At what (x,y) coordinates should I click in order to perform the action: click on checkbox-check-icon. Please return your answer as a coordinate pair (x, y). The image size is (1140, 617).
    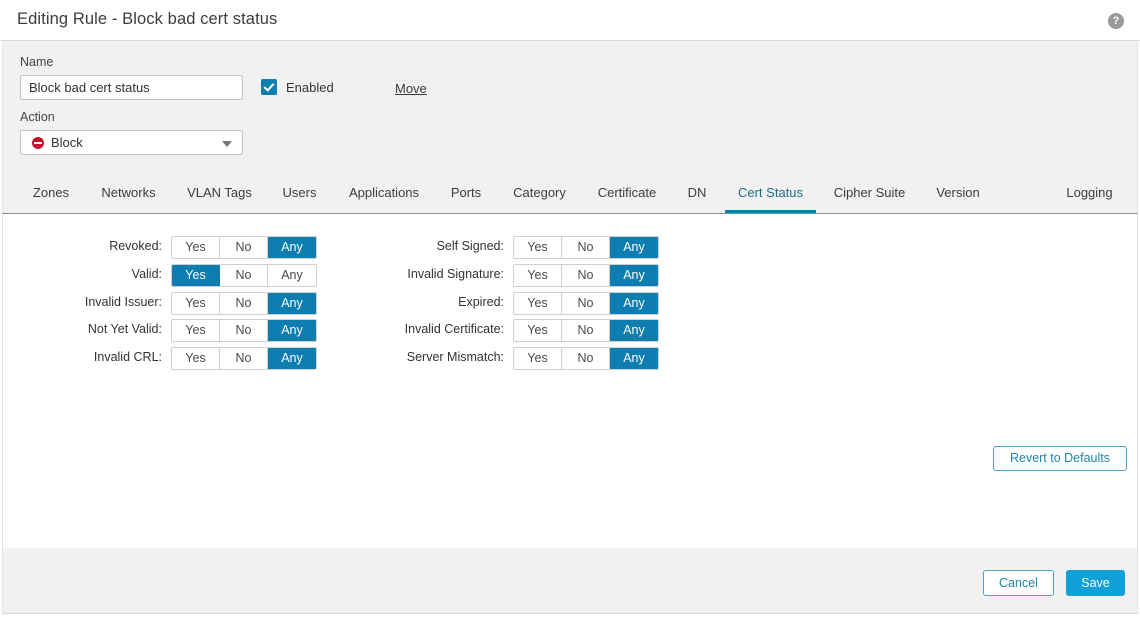
    Looking at the image, I should click on (269, 87).